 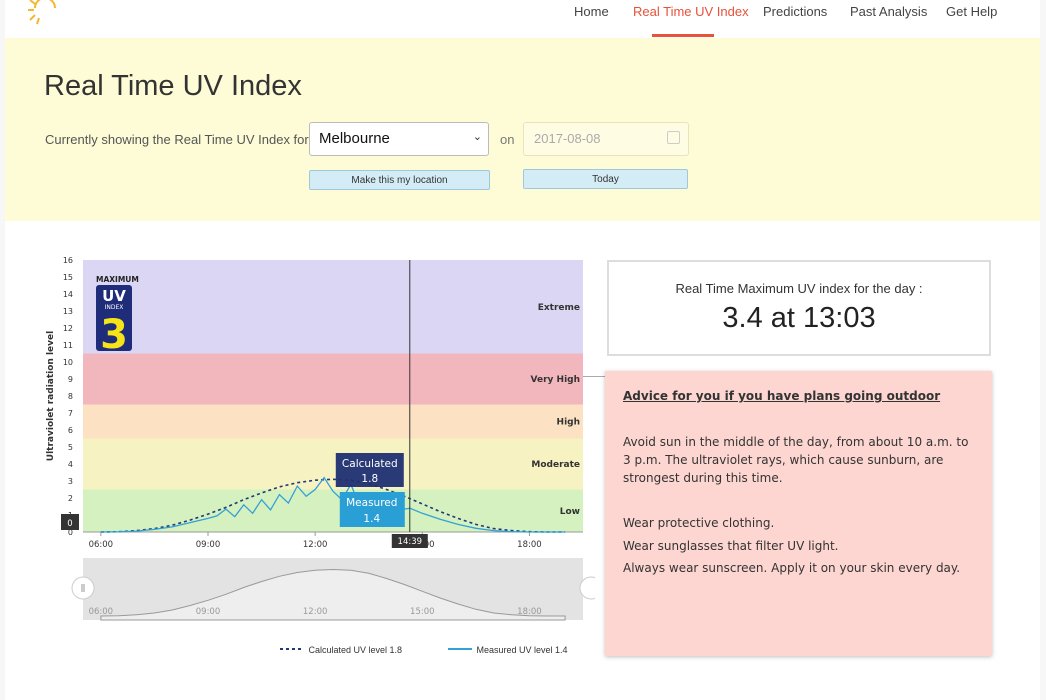 What do you see at coordinates (422, 612) in the screenshot?
I see `navigator-tick-label: 15:00` at bounding box center [422, 612].